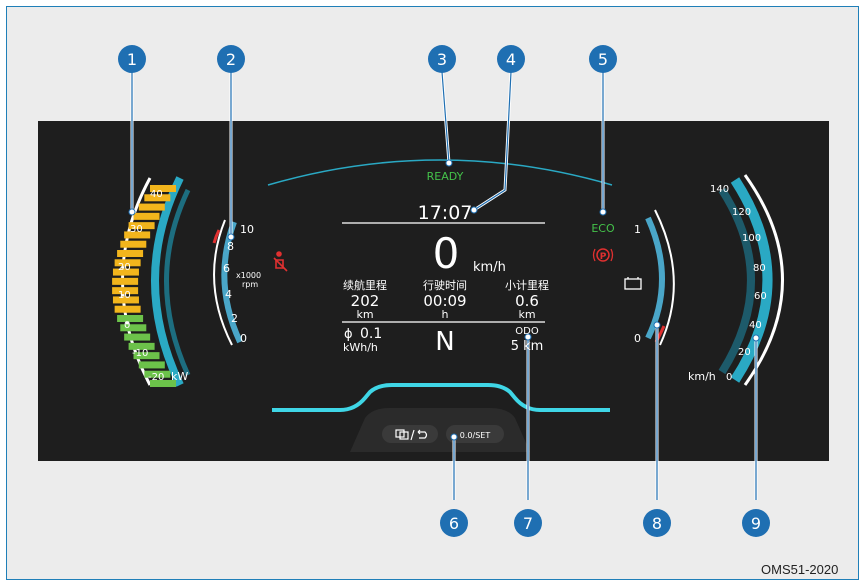 This screenshot has width=867, height=588. Describe the element at coordinates (489, 267) in the screenshot. I see `speed-unit: km/h` at that location.